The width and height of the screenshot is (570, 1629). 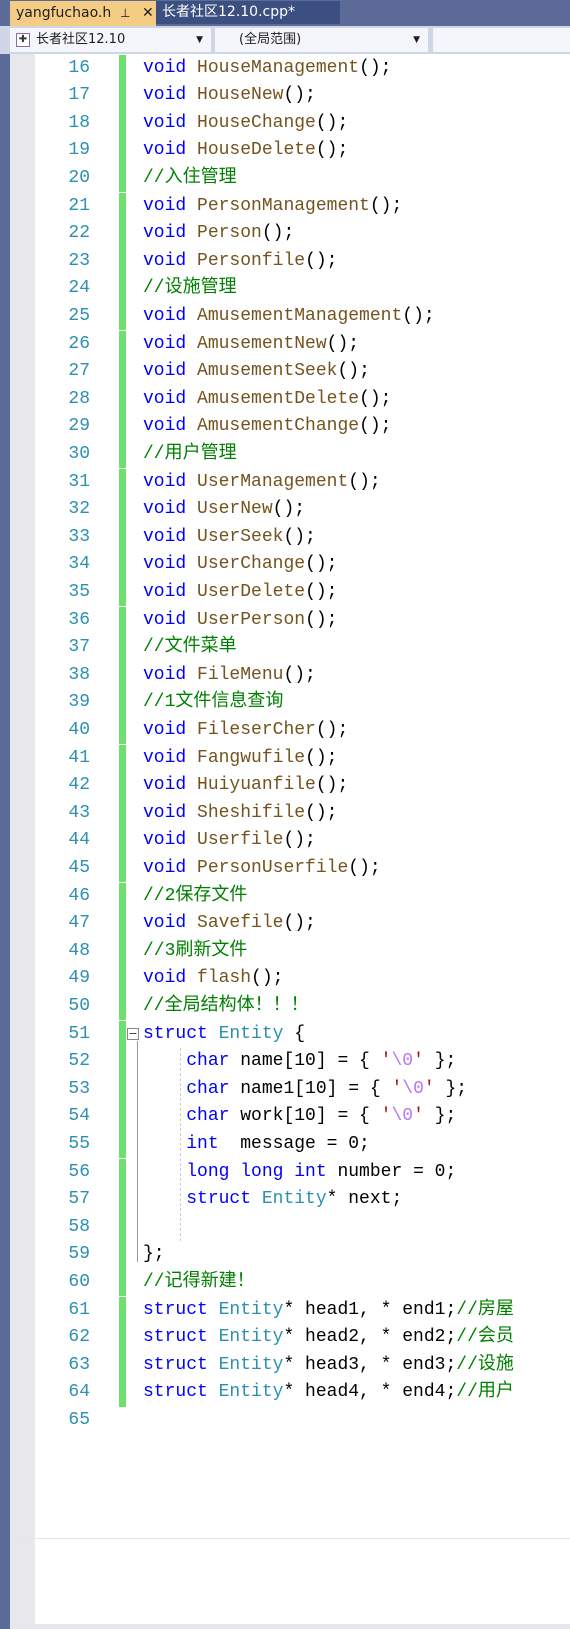 I want to click on code-line: 56 long long int number = 0;, so click(x=302, y=1172).